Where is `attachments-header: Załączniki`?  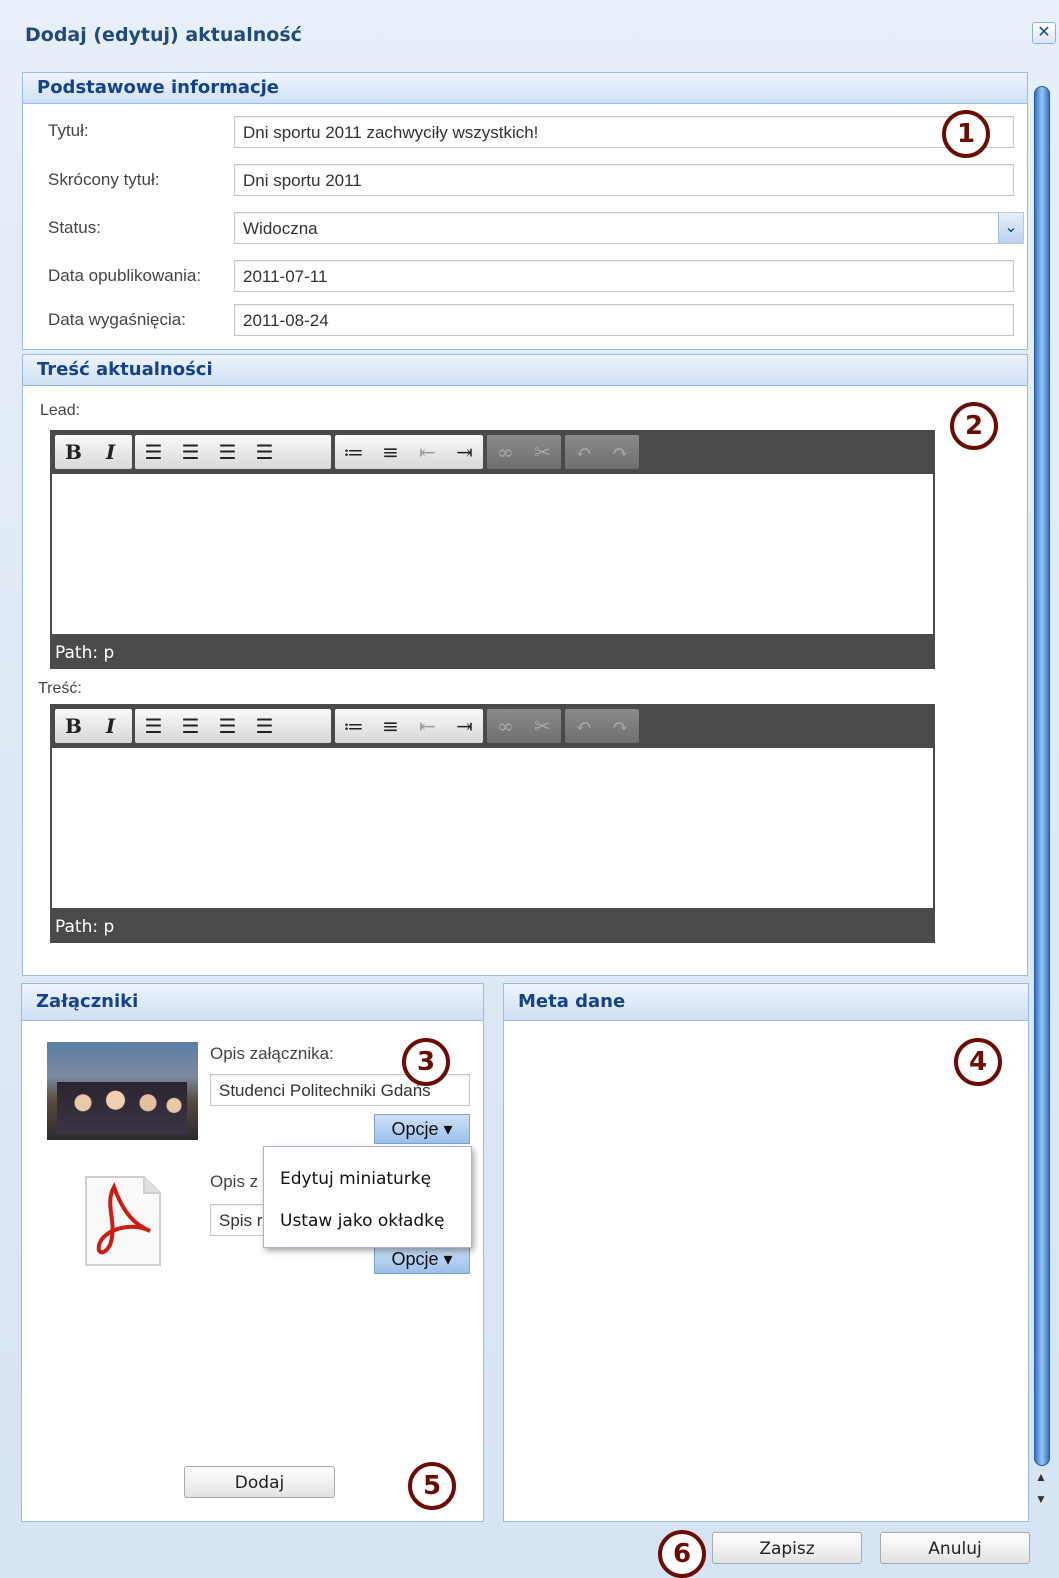
attachments-header: Załączniki is located at coordinates (252, 1002).